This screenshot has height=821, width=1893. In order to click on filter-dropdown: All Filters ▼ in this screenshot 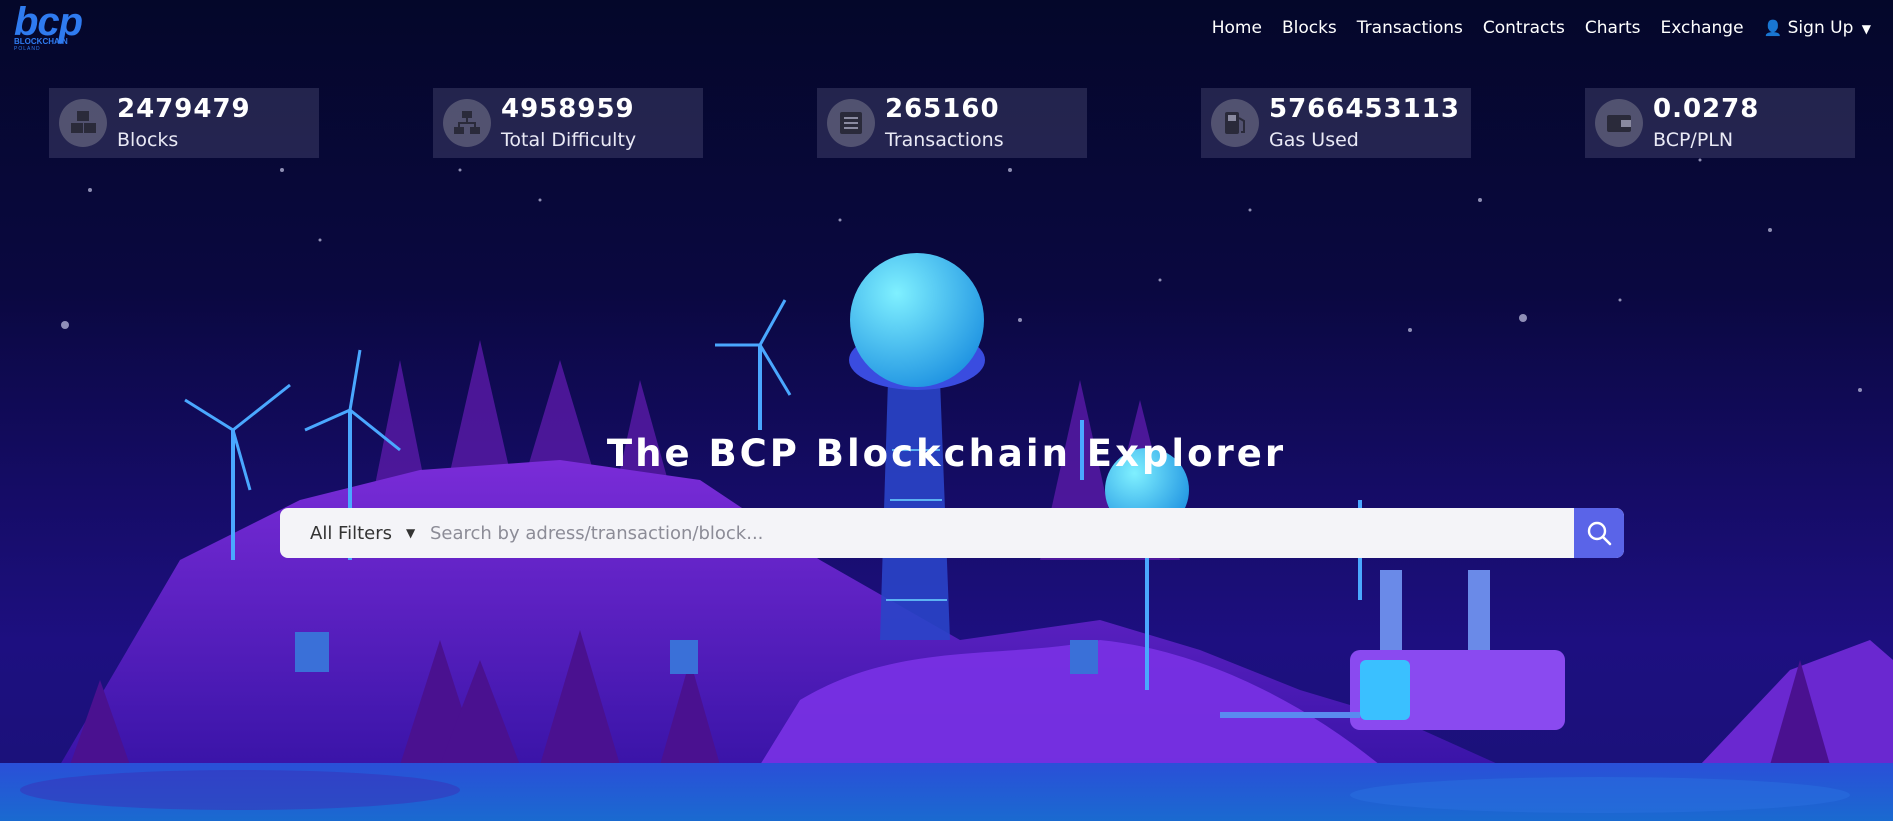, I will do `click(354, 533)`.